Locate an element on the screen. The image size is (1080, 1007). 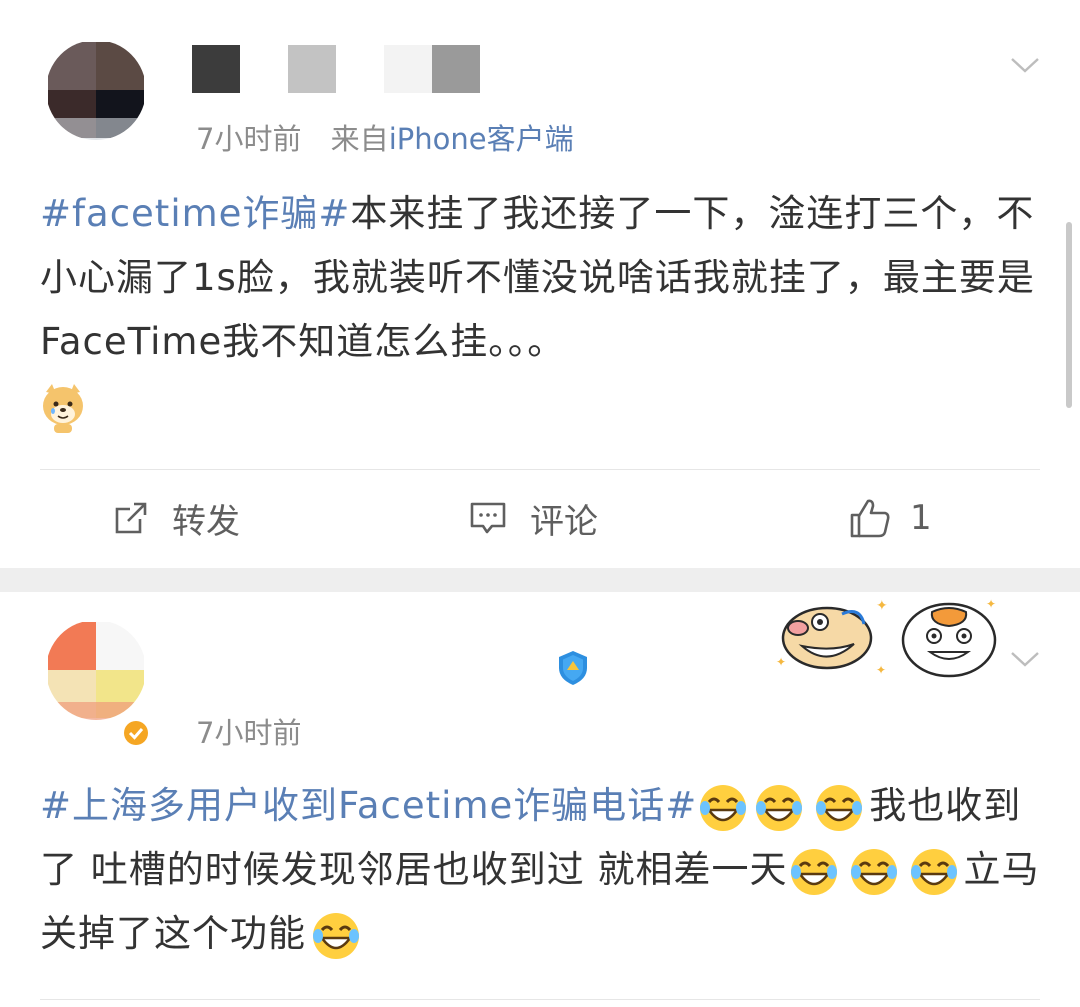
source-prefix: 来自 is located at coordinates (359, 139).